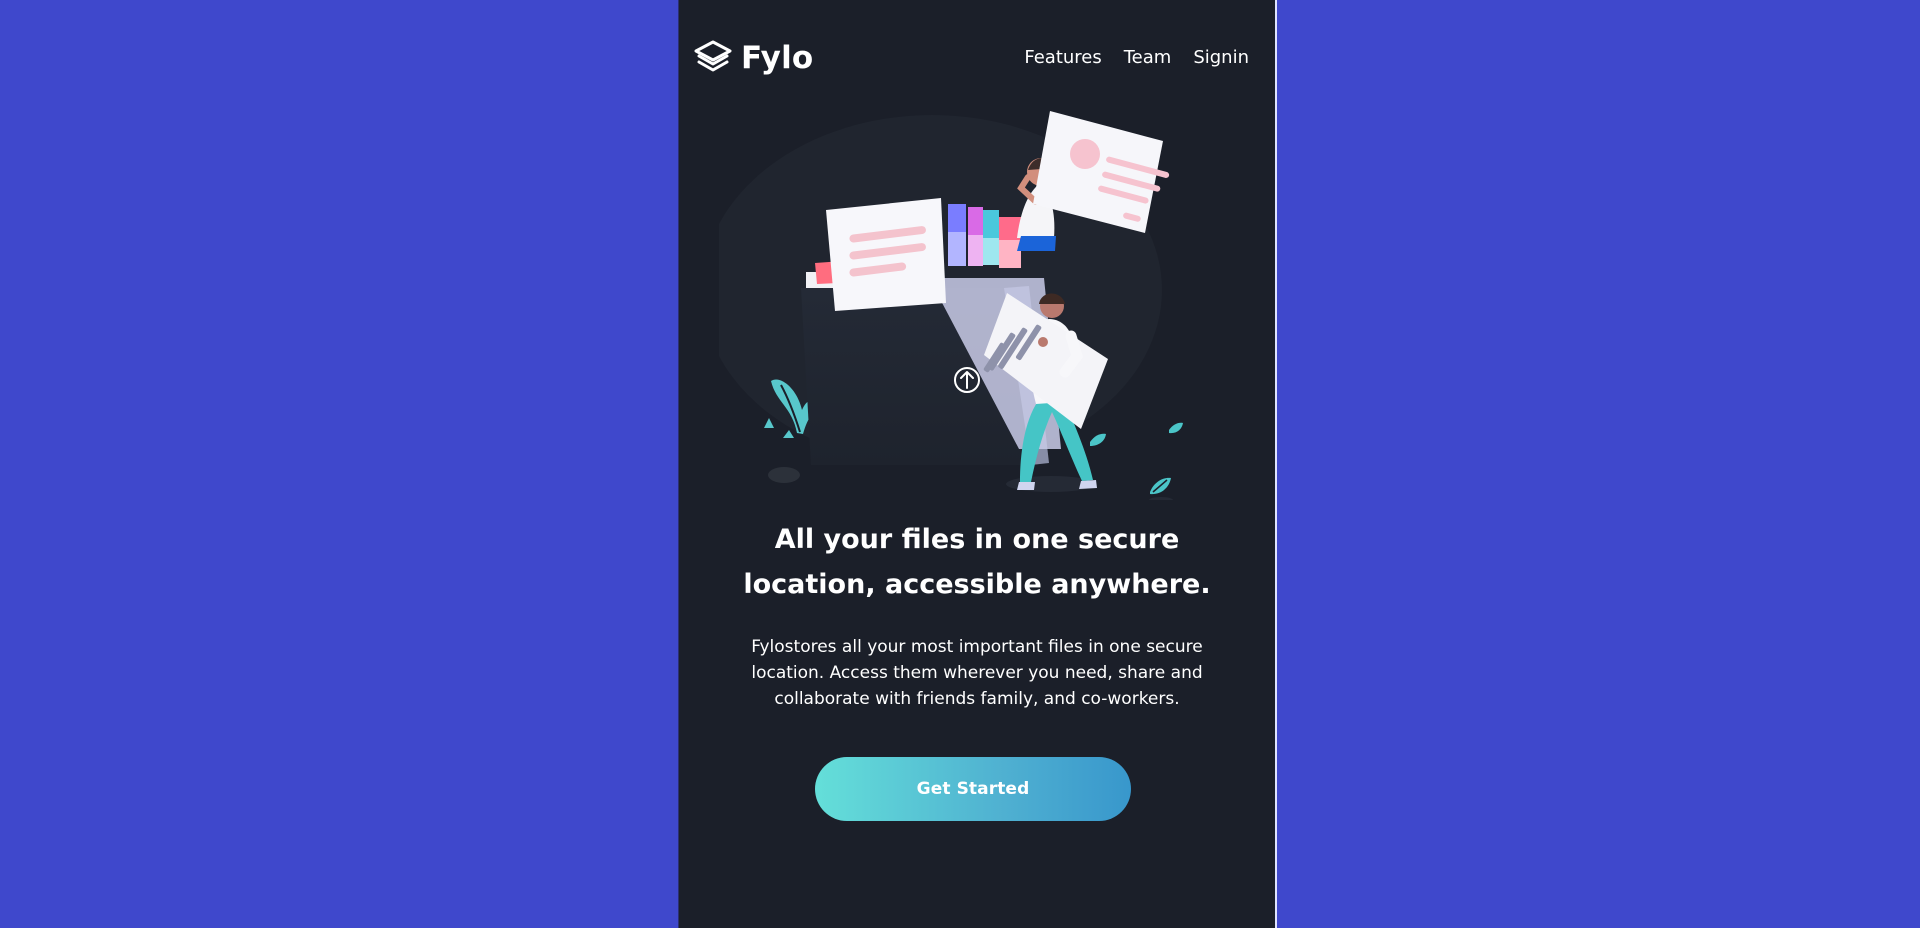 The height and width of the screenshot is (928, 1920). What do you see at coordinates (951, 305) in the screenshot?
I see `hero-illustration` at bounding box center [951, 305].